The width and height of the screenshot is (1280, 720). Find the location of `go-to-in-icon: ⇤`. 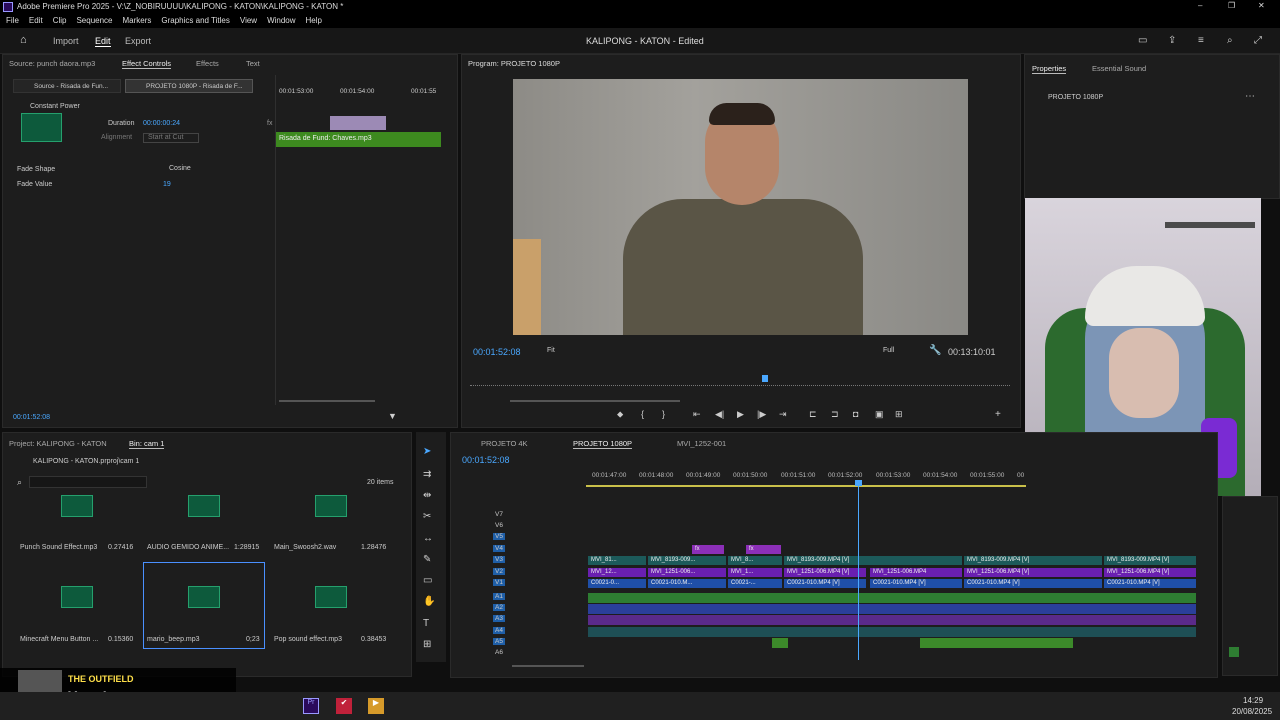

go-to-in-icon: ⇤ is located at coordinates (697, 414).